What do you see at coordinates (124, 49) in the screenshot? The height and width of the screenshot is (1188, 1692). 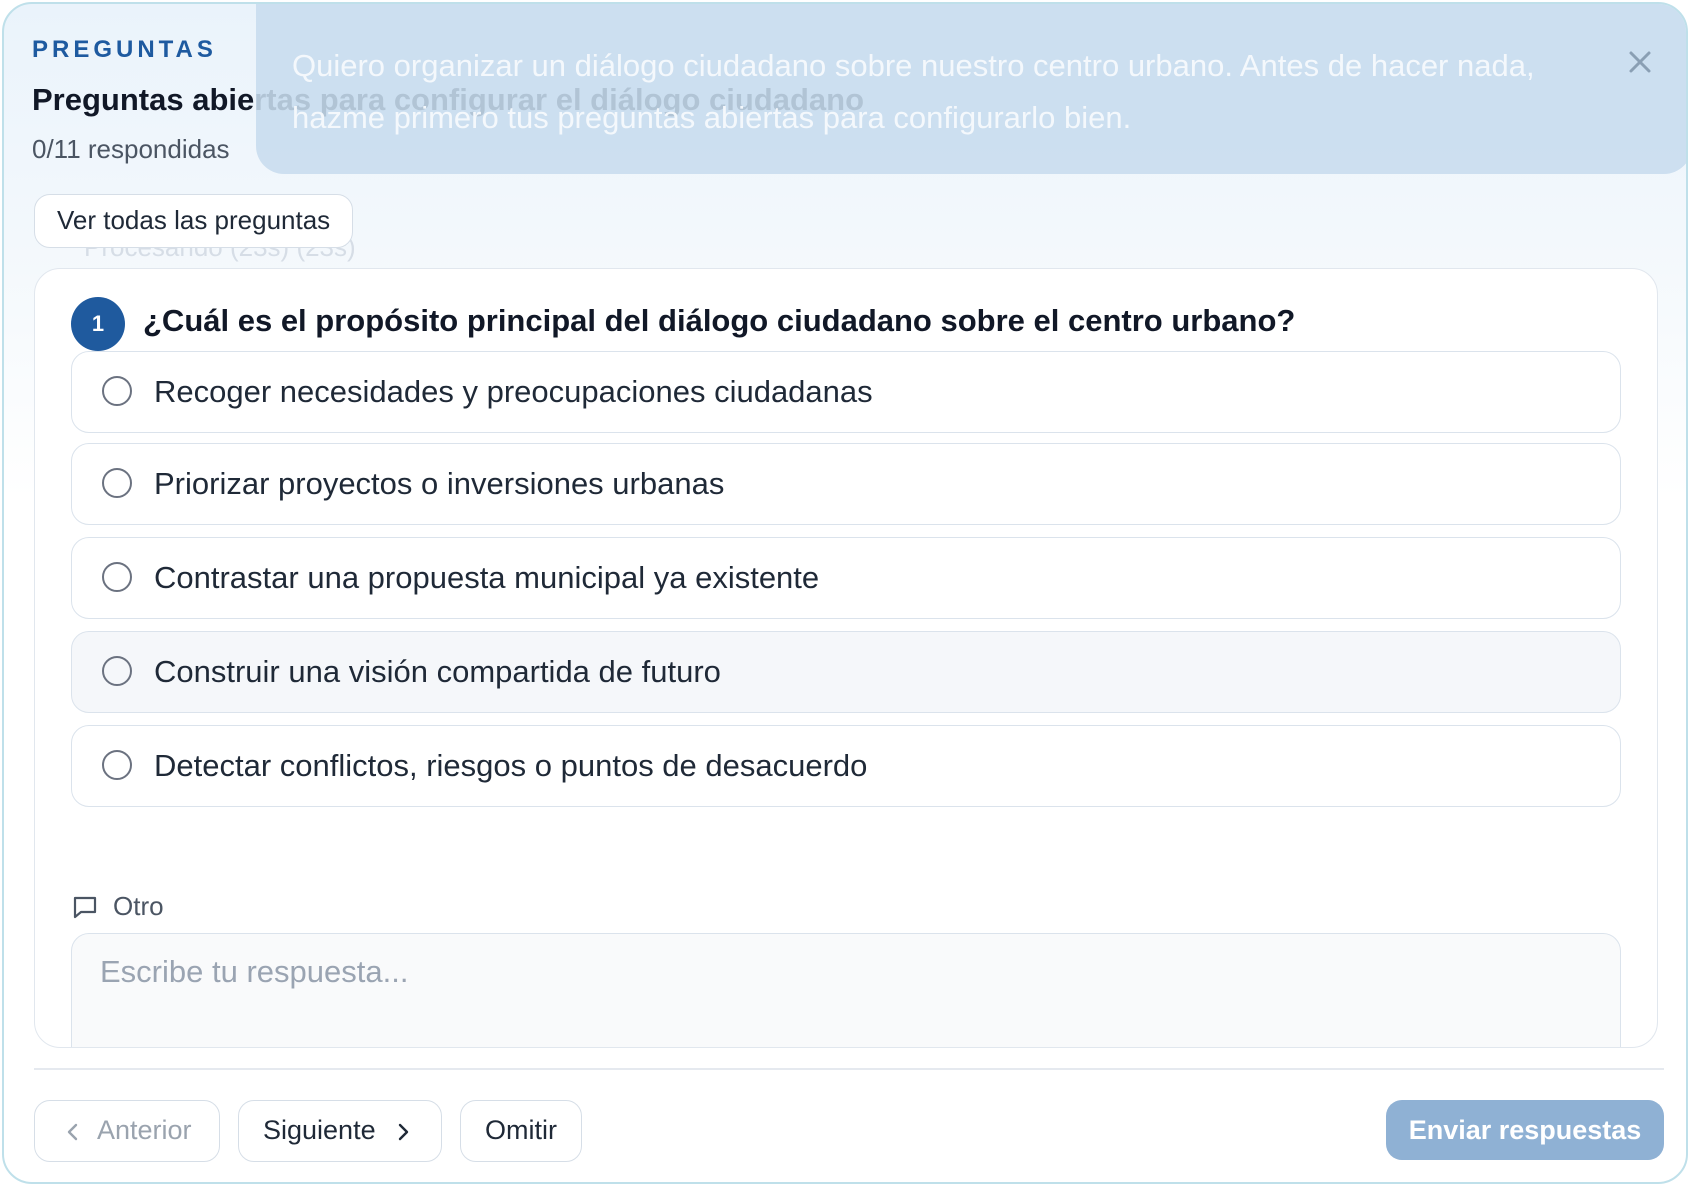 I see `section-kicker: PREGUNTAS` at bounding box center [124, 49].